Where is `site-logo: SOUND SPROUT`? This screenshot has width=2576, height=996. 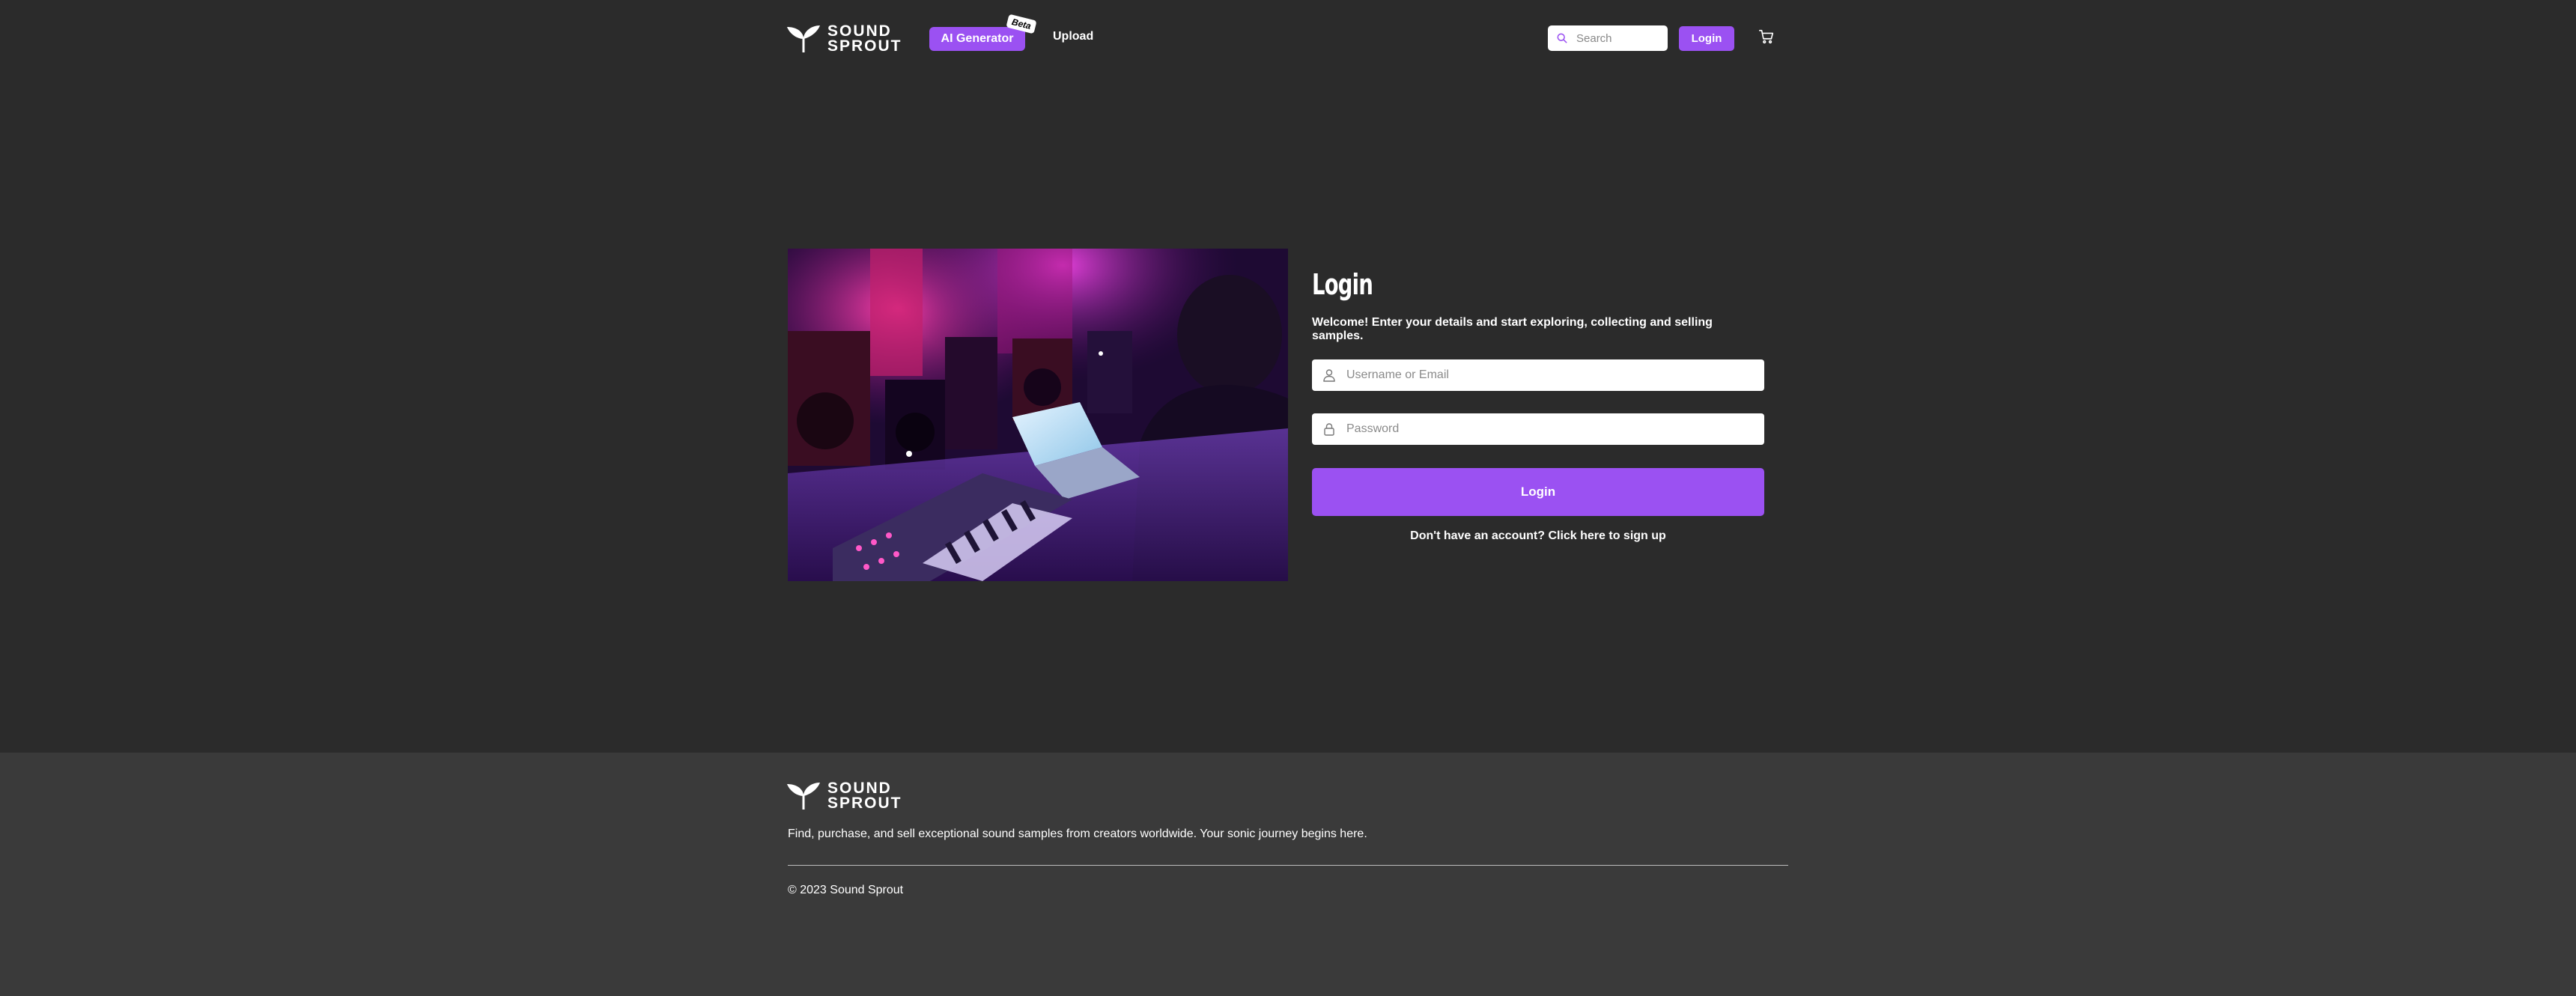 site-logo: SOUND SPROUT is located at coordinates (844, 38).